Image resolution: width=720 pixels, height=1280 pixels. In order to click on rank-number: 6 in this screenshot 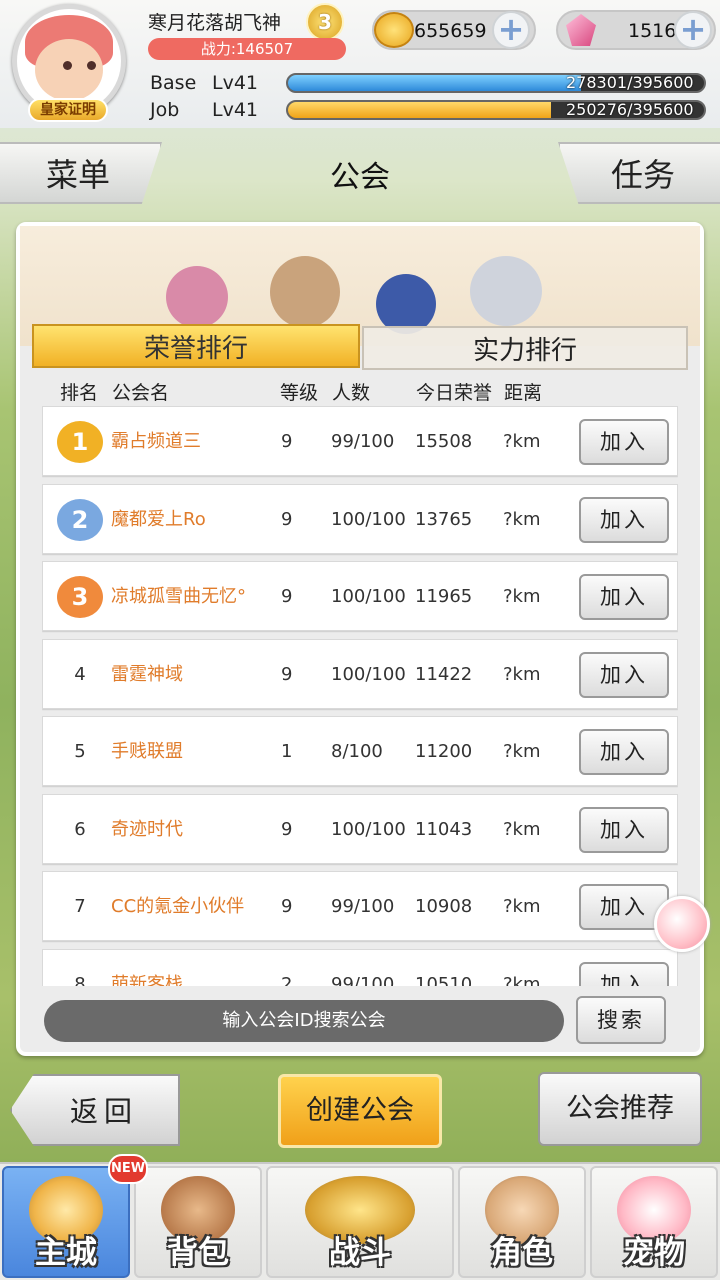, I will do `click(80, 829)`.